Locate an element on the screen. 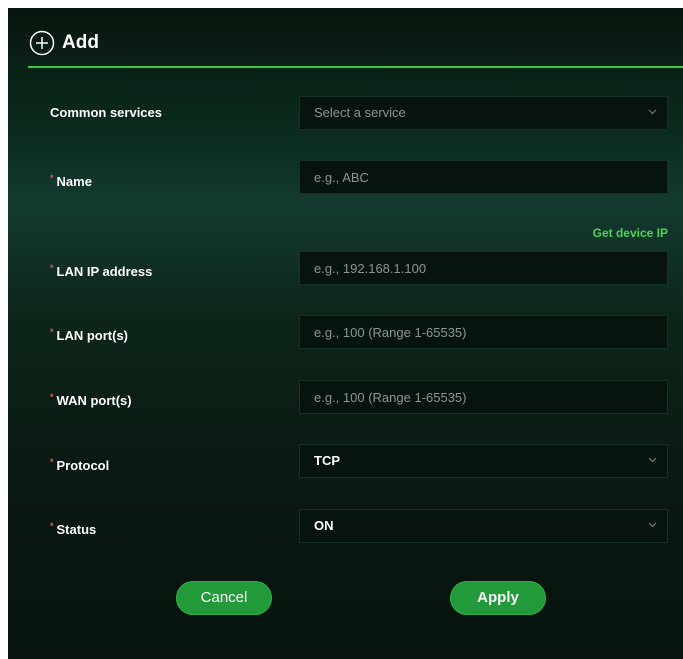 This screenshot has width=683, height=659. name-label: * Name is located at coordinates (71, 180).